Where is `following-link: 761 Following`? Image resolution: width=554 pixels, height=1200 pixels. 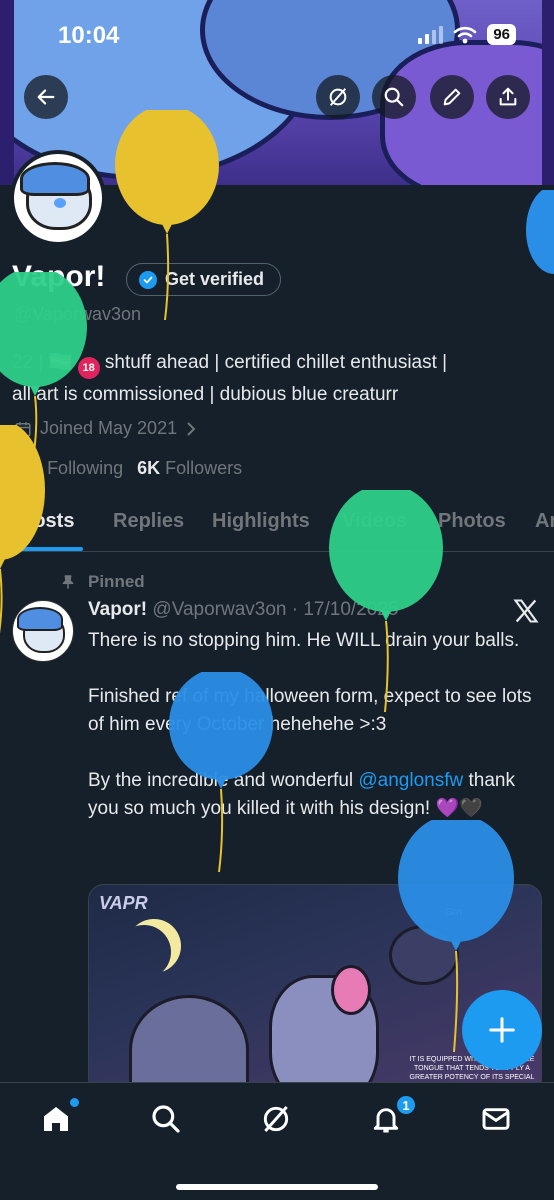
following-link: 761 Following is located at coordinates (67, 468).